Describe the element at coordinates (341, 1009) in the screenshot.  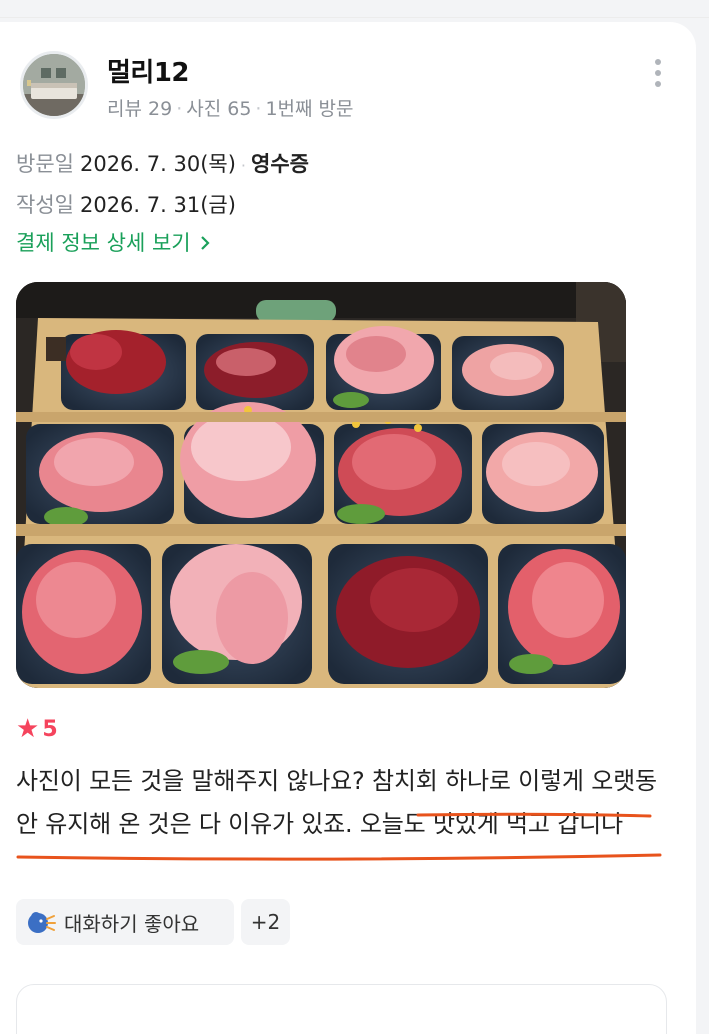
I see `next-review-card` at that location.